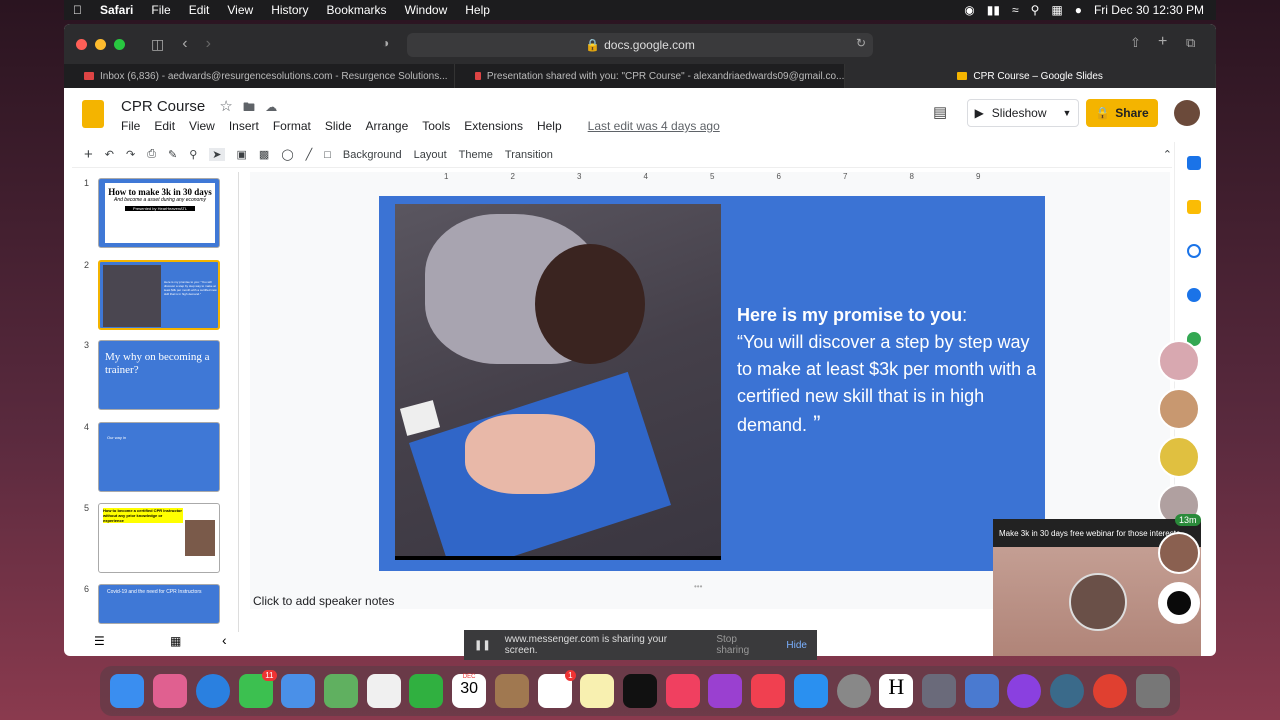 This screenshot has height=720, width=1280. Describe the element at coordinates (426, 691) in the screenshot. I see `facetime-icon` at that location.